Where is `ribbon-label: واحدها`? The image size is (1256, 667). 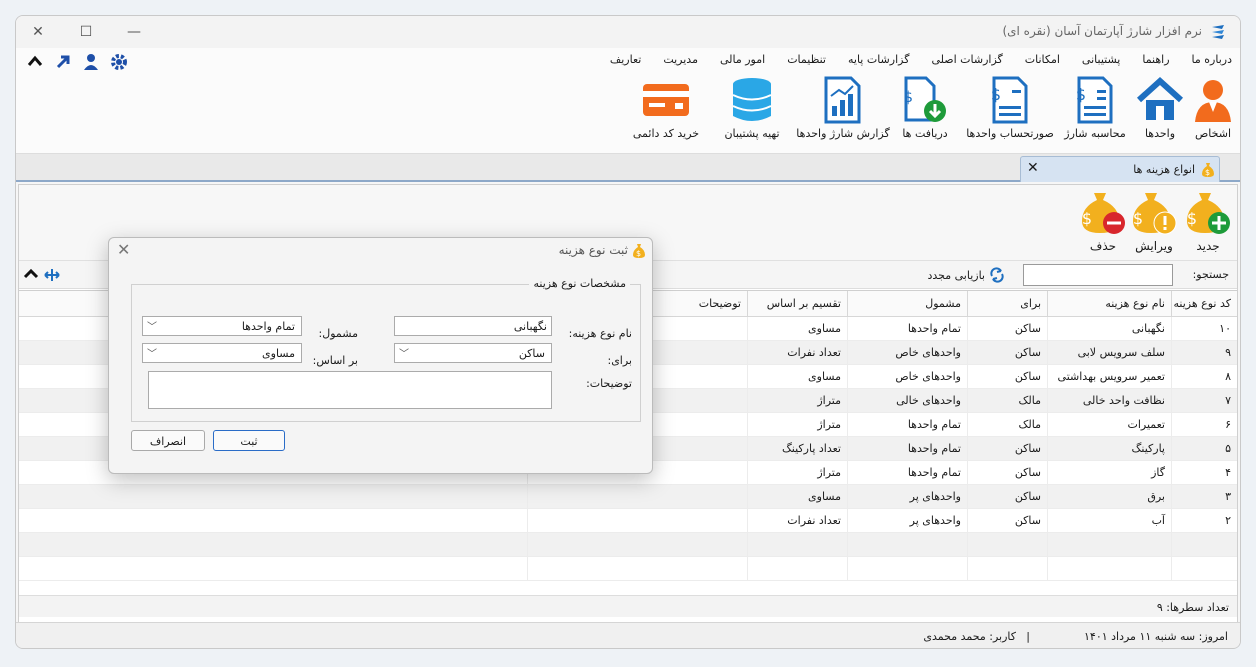 ribbon-label: واحدها is located at coordinates (1160, 133).